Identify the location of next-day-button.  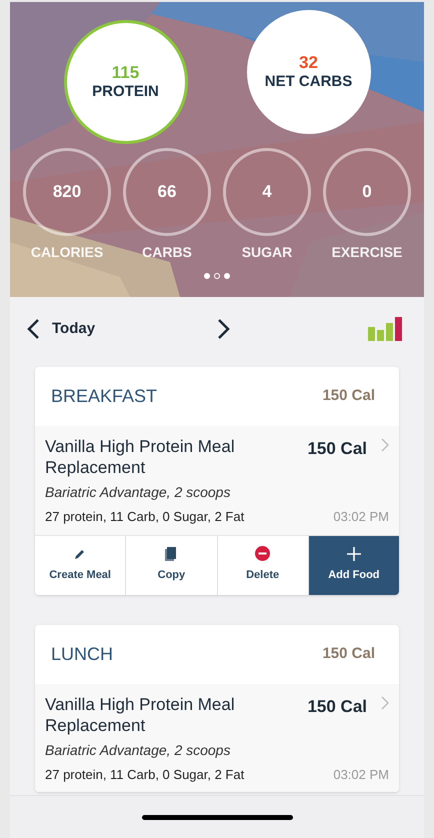
(224, 329).